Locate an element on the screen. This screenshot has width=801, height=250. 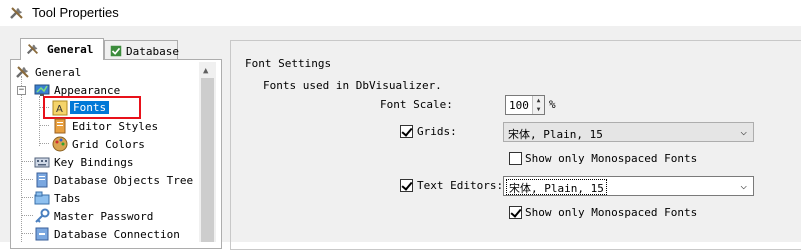
tabs-icon is located at coordinates (42, 198).